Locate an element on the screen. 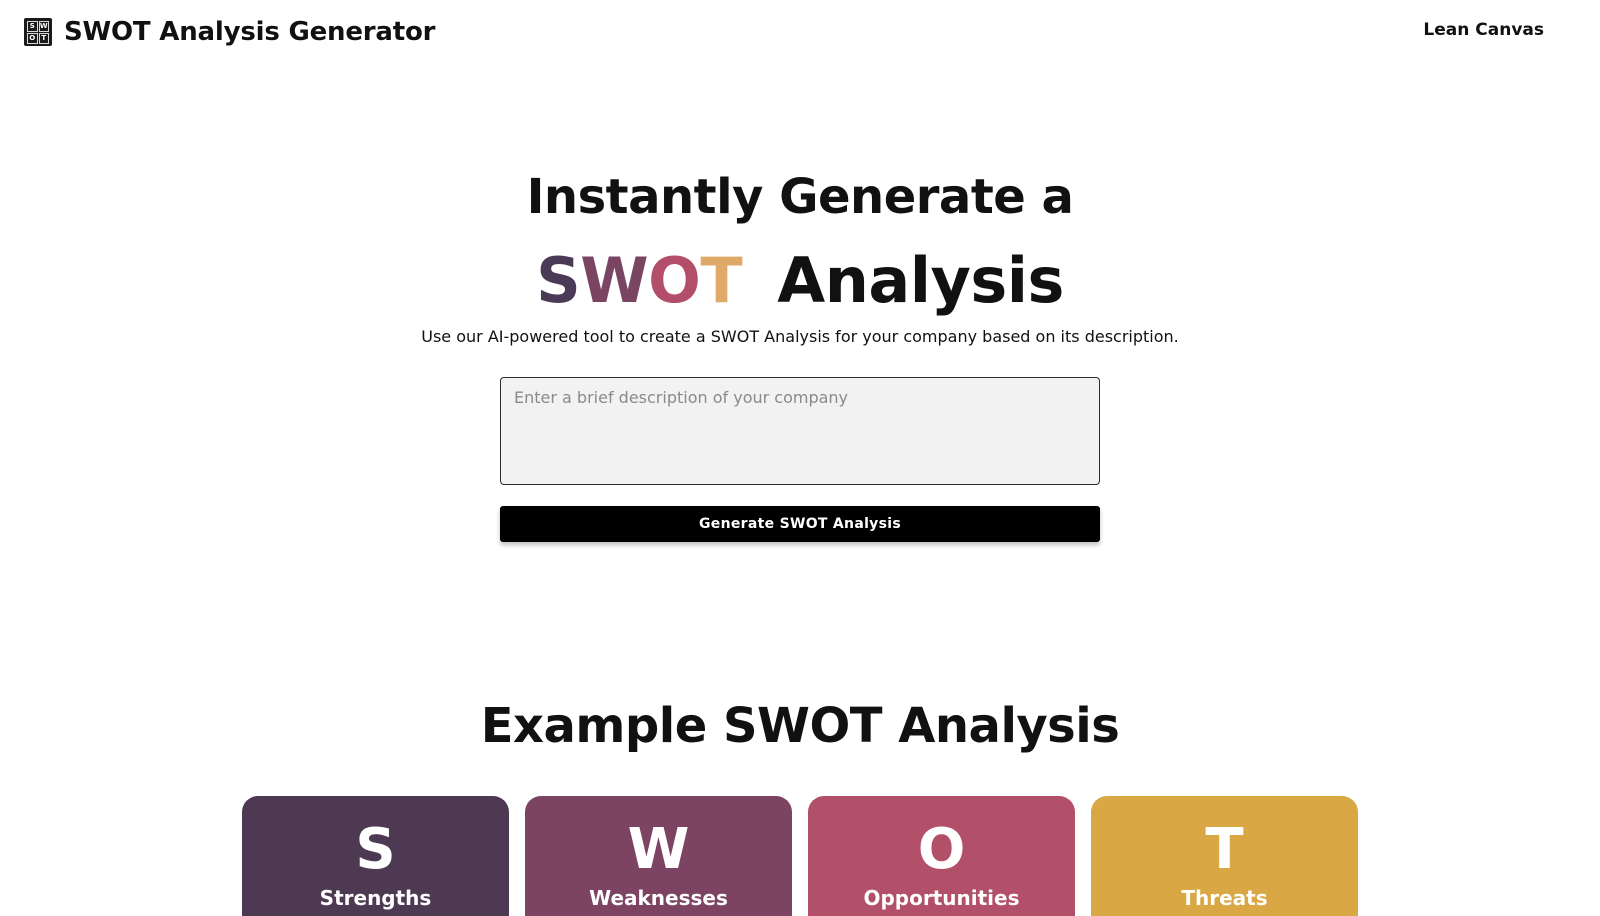  hero-heading-line1: Instantly Generate a is located at coordinates (800, 197).